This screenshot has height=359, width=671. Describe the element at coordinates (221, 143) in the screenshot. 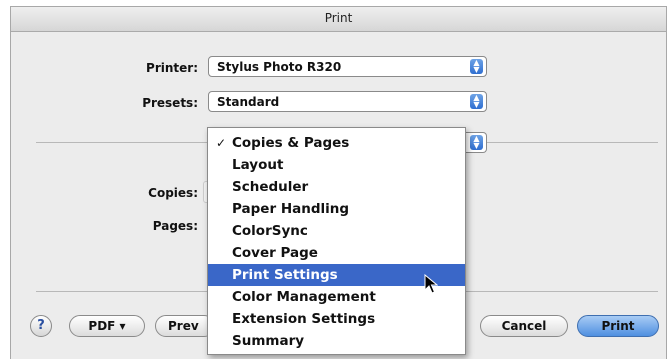

I see `checkmark-icon: ✓` at that location.